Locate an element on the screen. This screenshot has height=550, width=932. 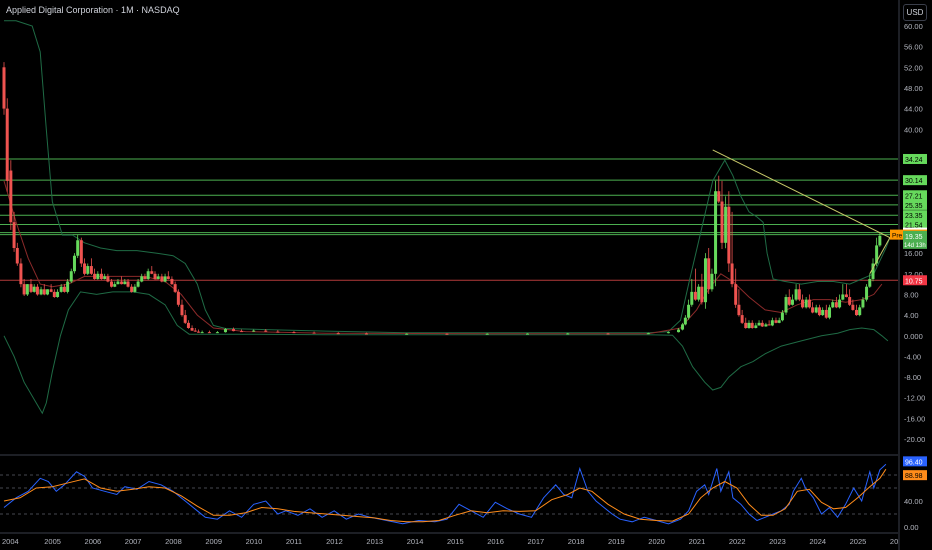
time-tick-label: 2004 is located at coordinates (10, 541).